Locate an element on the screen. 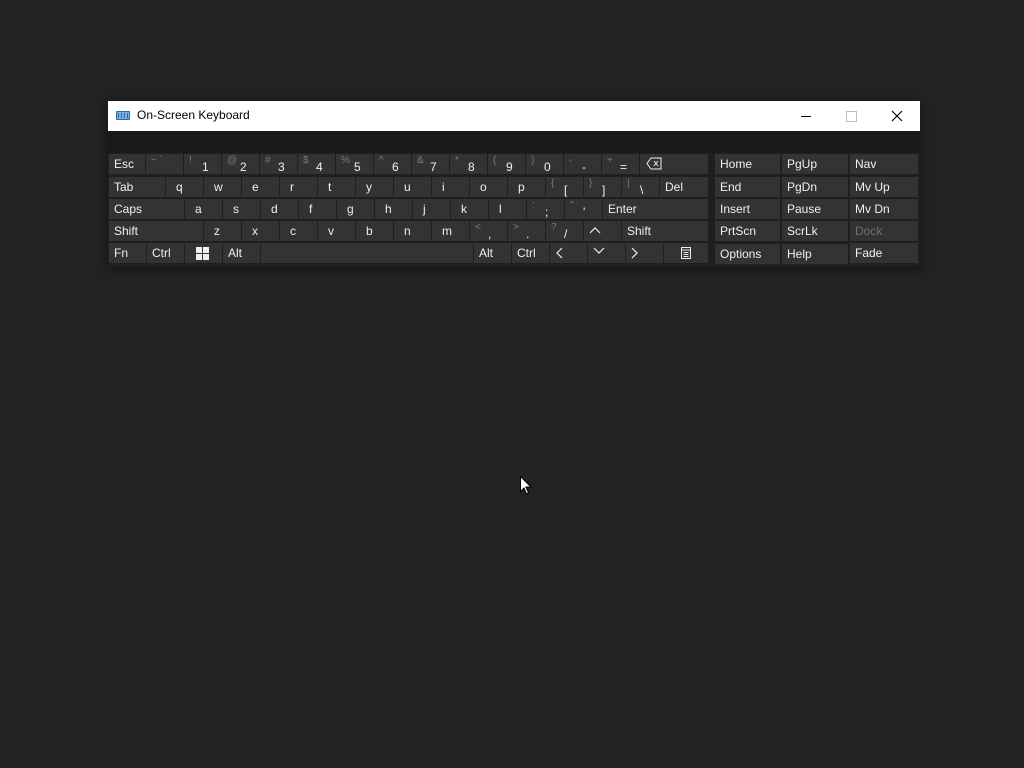 Image resolution: width=1024 pixels, height=768 pixels. key-scrlk: ScrLk is located at coordinates (815, 231).